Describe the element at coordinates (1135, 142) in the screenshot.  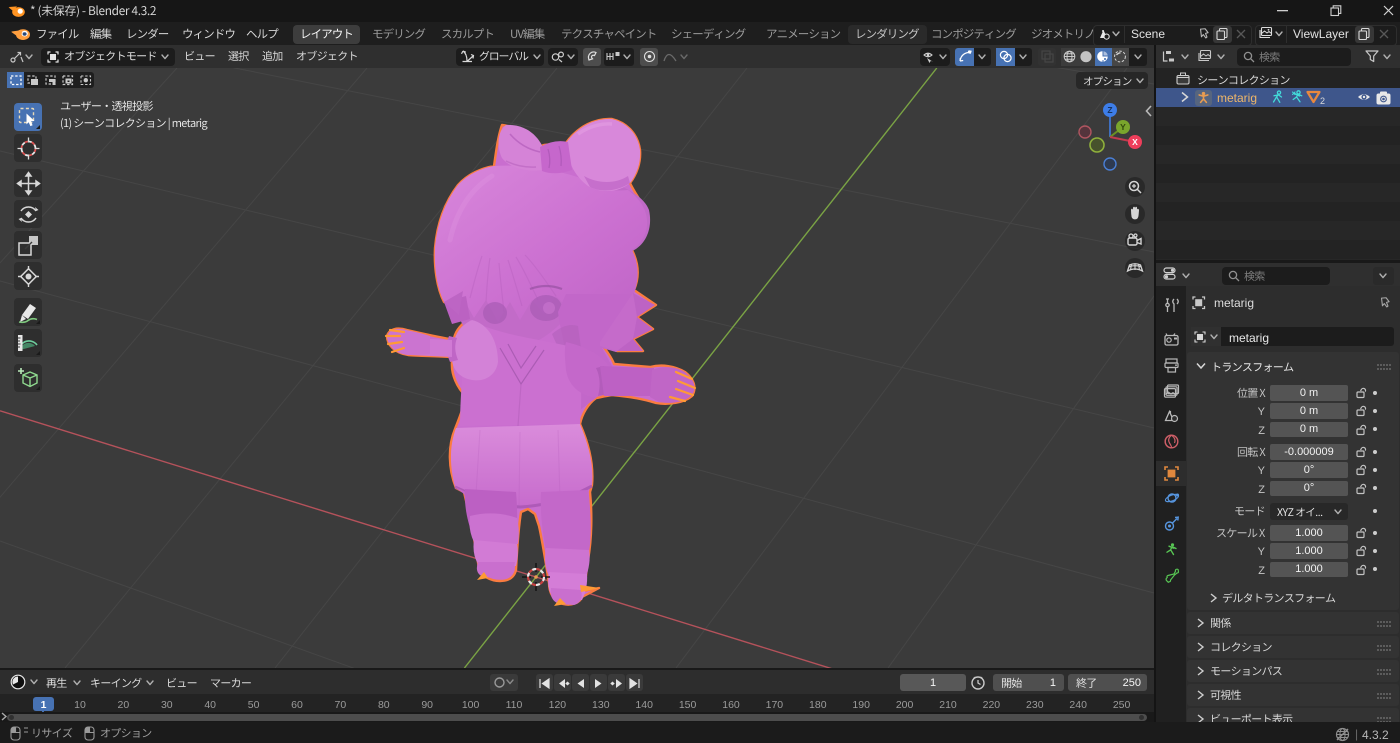
I see `svg-text: X` at that location.